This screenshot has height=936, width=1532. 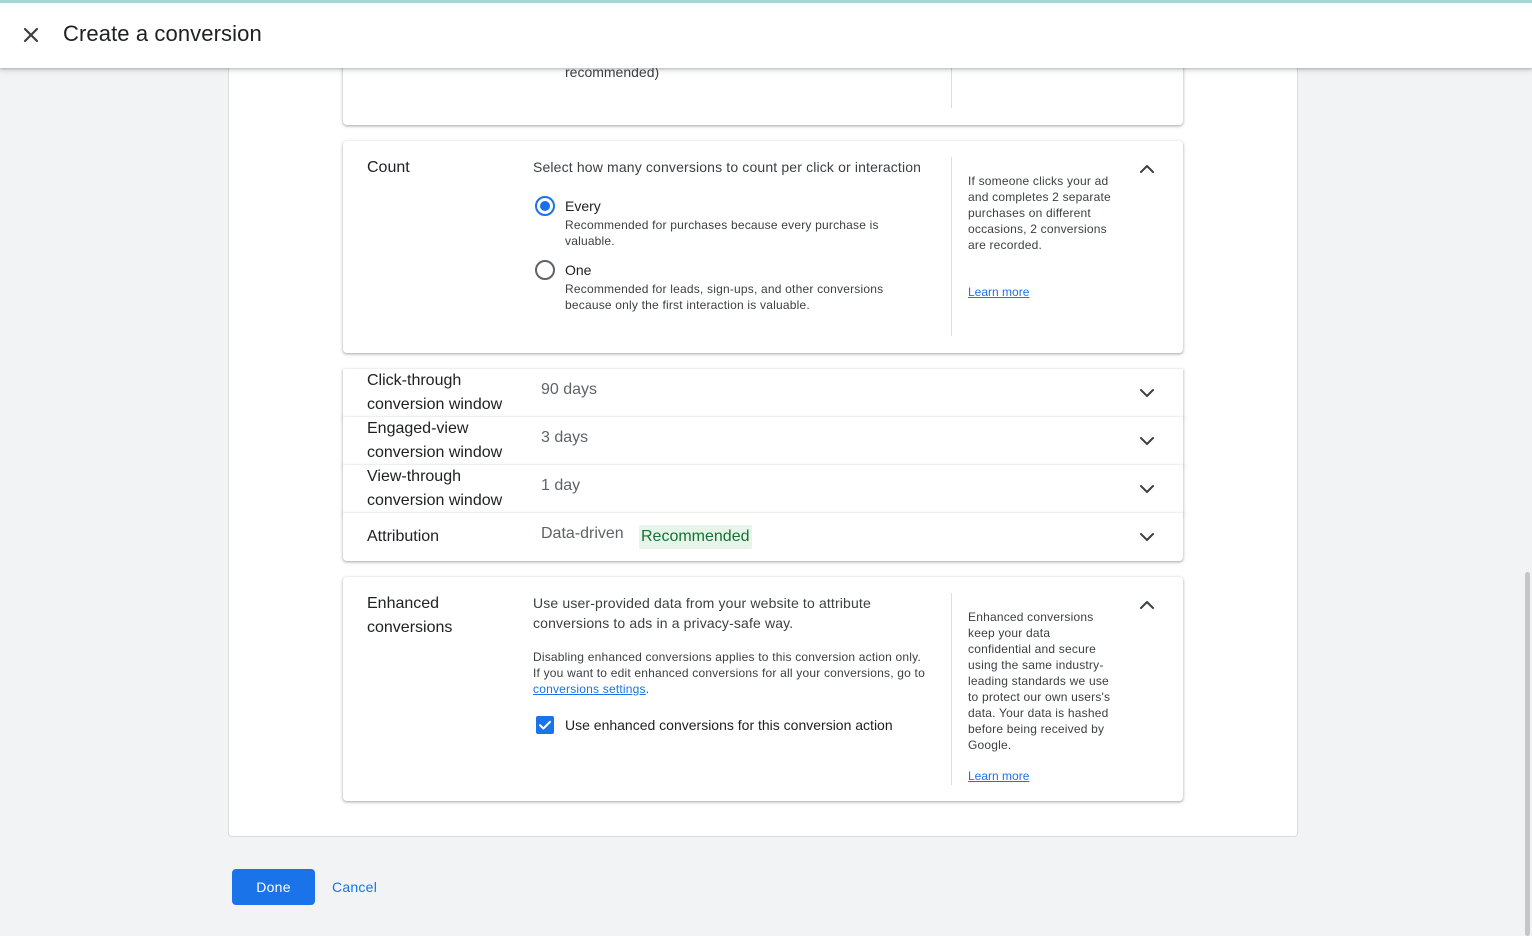 What do you see at coordinates (766, 1) in the screenshot?
I see `top-accent-line` at bounding box center [766, 1].